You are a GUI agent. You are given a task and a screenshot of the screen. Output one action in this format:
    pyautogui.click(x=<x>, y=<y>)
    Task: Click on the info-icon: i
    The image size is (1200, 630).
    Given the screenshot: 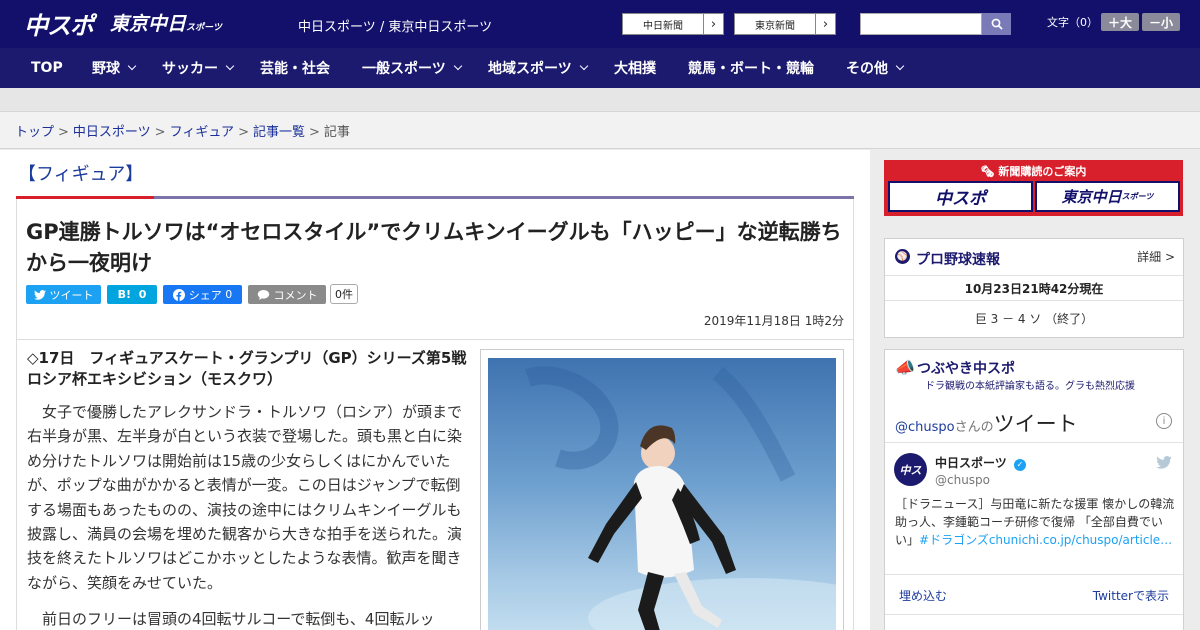 What is the action you would take?
    pyautogui.click(x=1164, y=421)
    